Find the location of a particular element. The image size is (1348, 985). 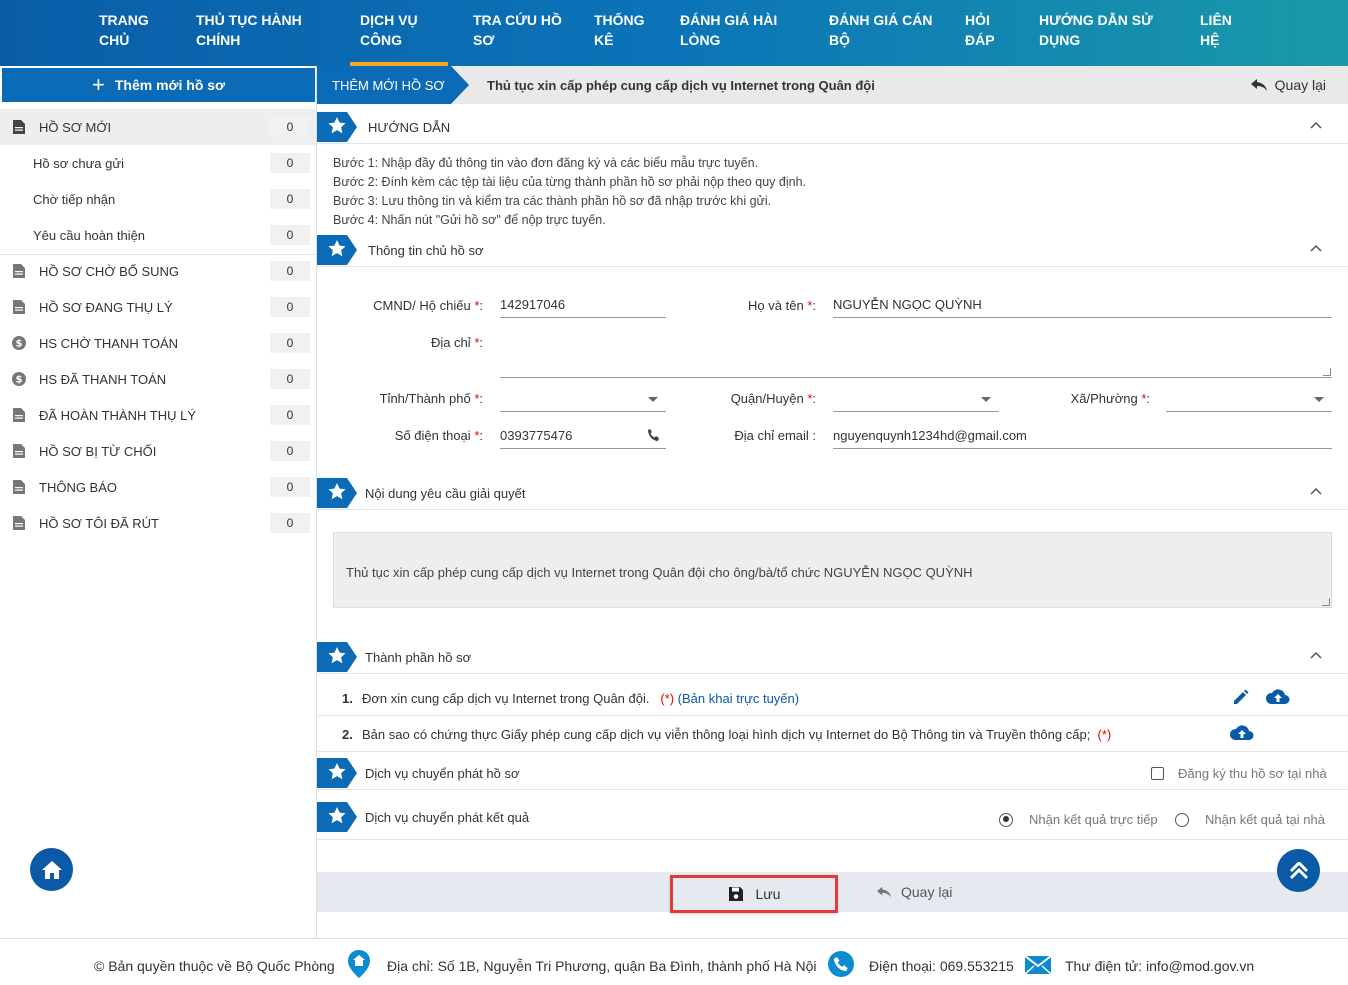

plus-icon: + is located at coordinates (98, 84).